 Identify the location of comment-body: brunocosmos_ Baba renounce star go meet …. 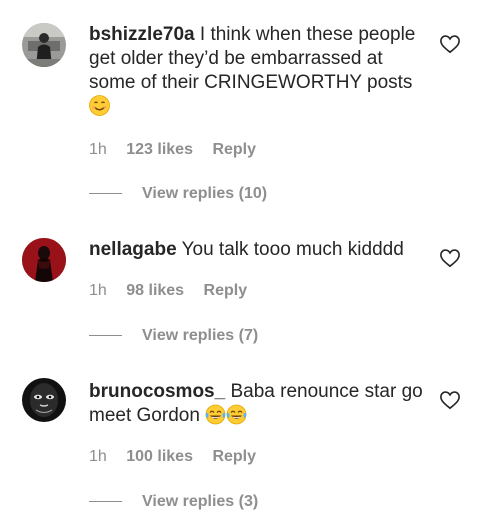
(256, 404).